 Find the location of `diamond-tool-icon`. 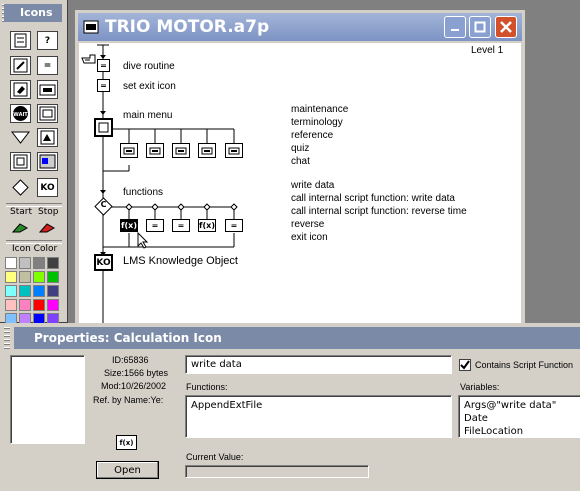

diamond-tool-icon is located at coordinates (20, 187).